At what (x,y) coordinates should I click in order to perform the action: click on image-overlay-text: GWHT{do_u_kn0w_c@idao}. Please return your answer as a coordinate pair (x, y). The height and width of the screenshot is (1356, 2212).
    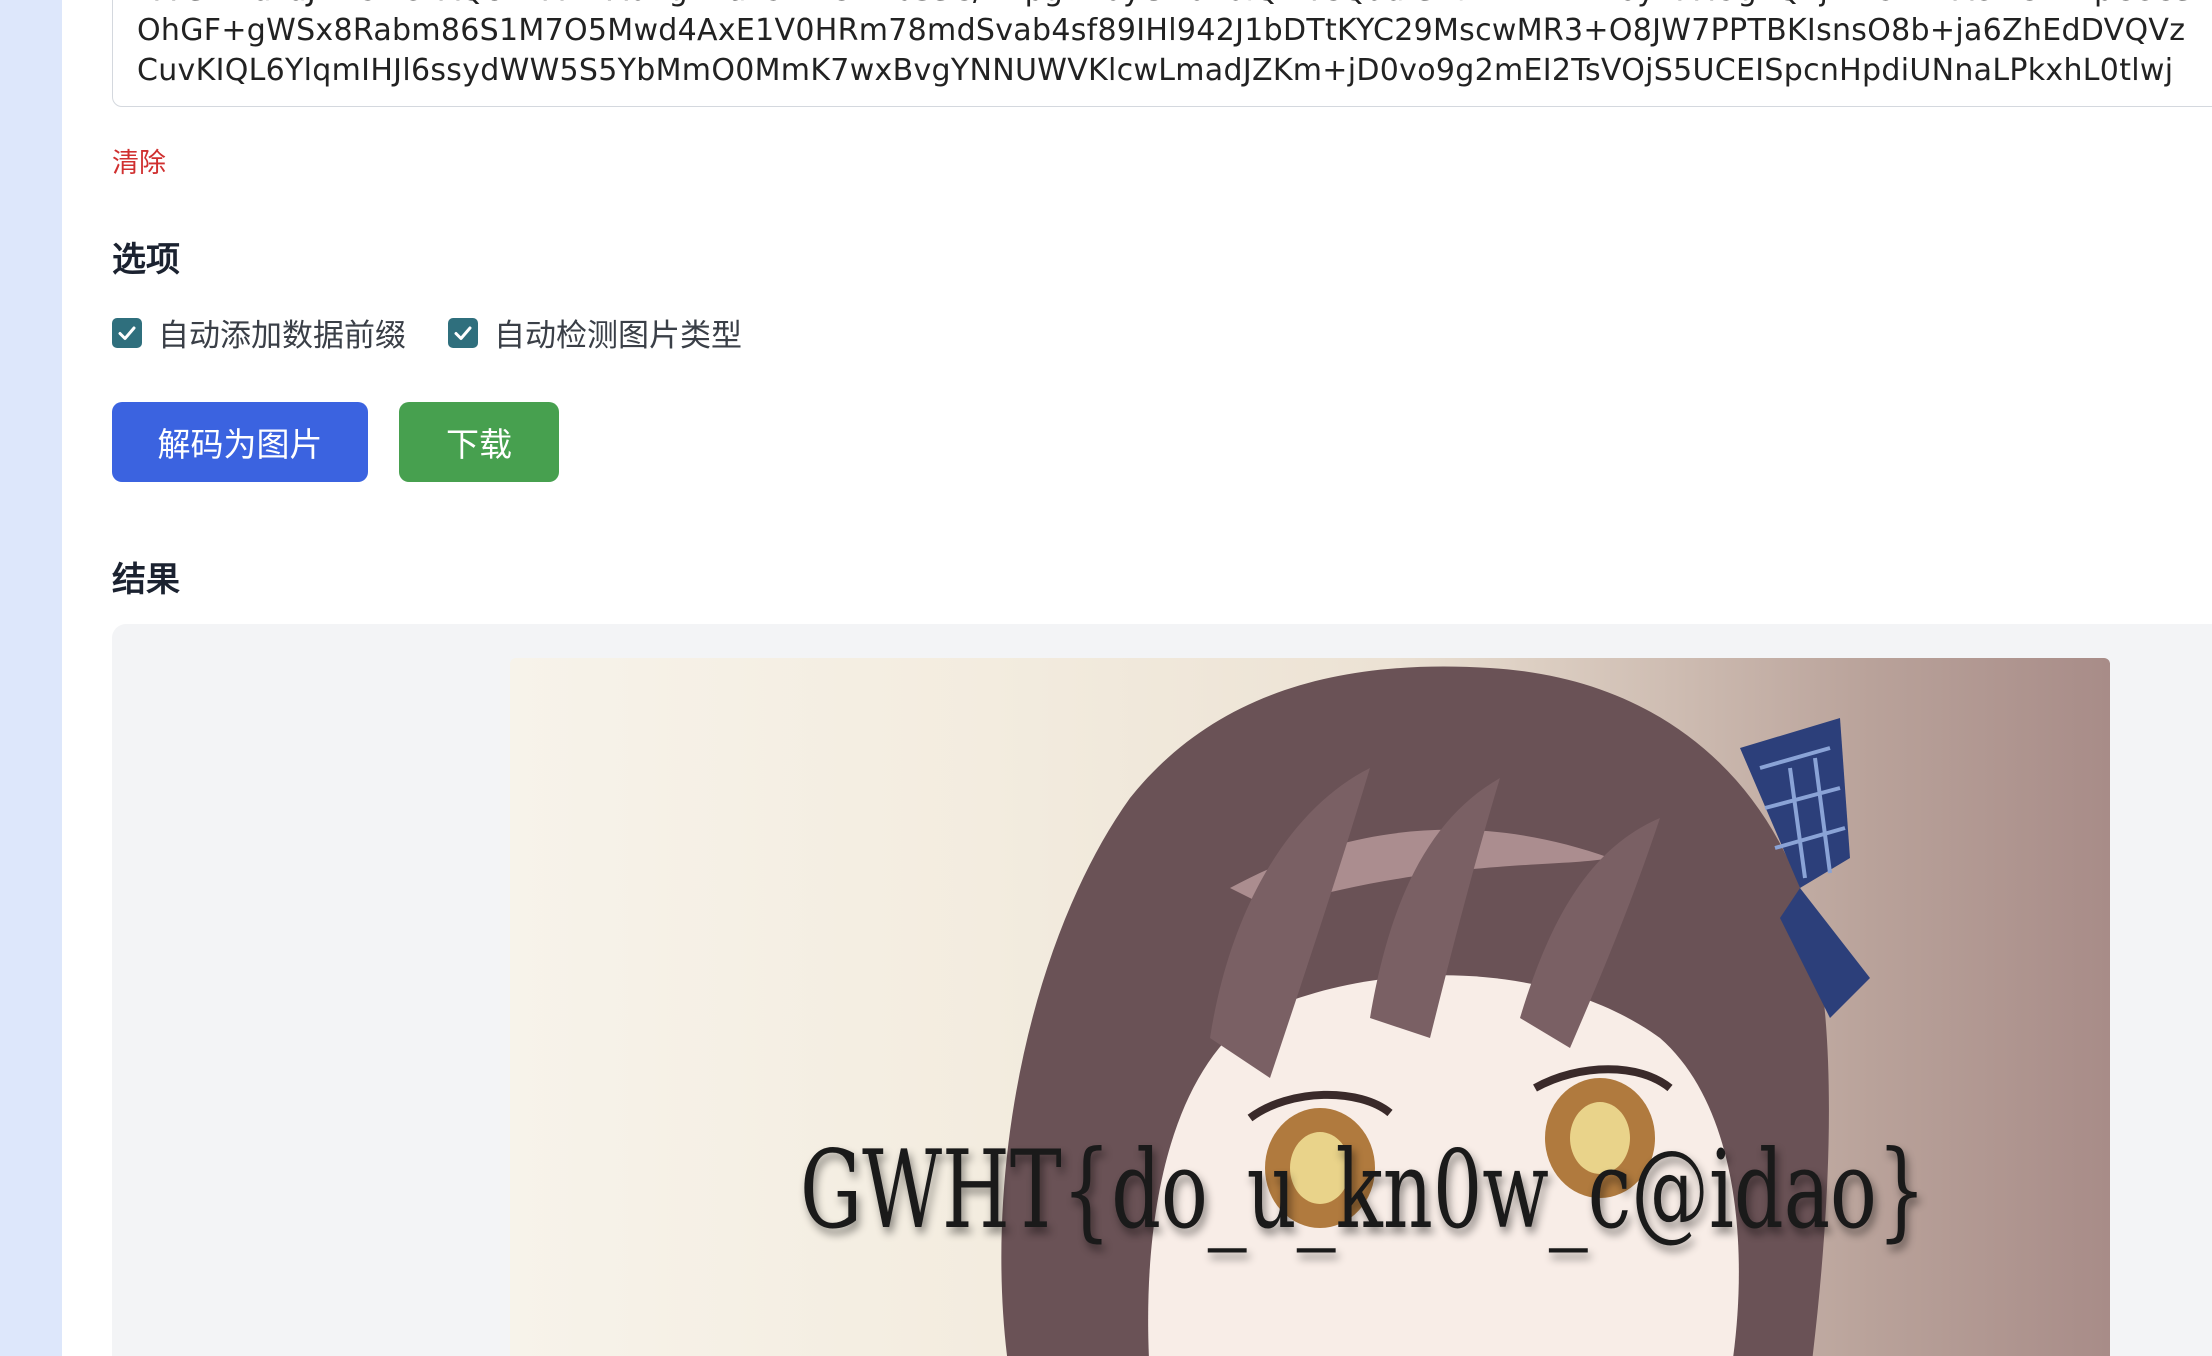
    Looking at the image, I should click on (1363, 1190).